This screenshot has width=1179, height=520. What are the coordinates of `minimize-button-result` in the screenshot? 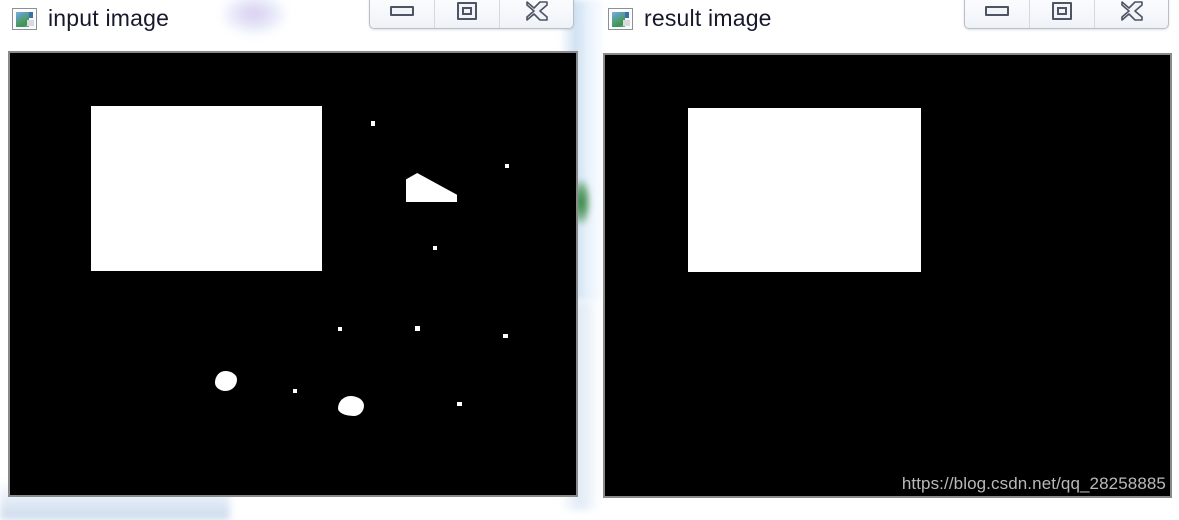 It's located at (997, 14).